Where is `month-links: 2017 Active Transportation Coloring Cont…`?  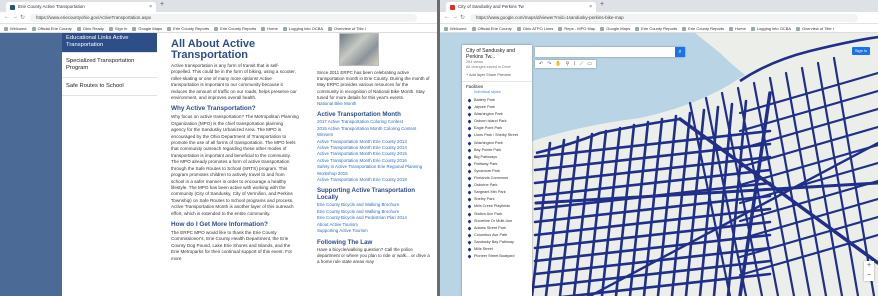 month-links: 2017 Active Transportation Coloring Cont… is located at coordinates (374, 151).